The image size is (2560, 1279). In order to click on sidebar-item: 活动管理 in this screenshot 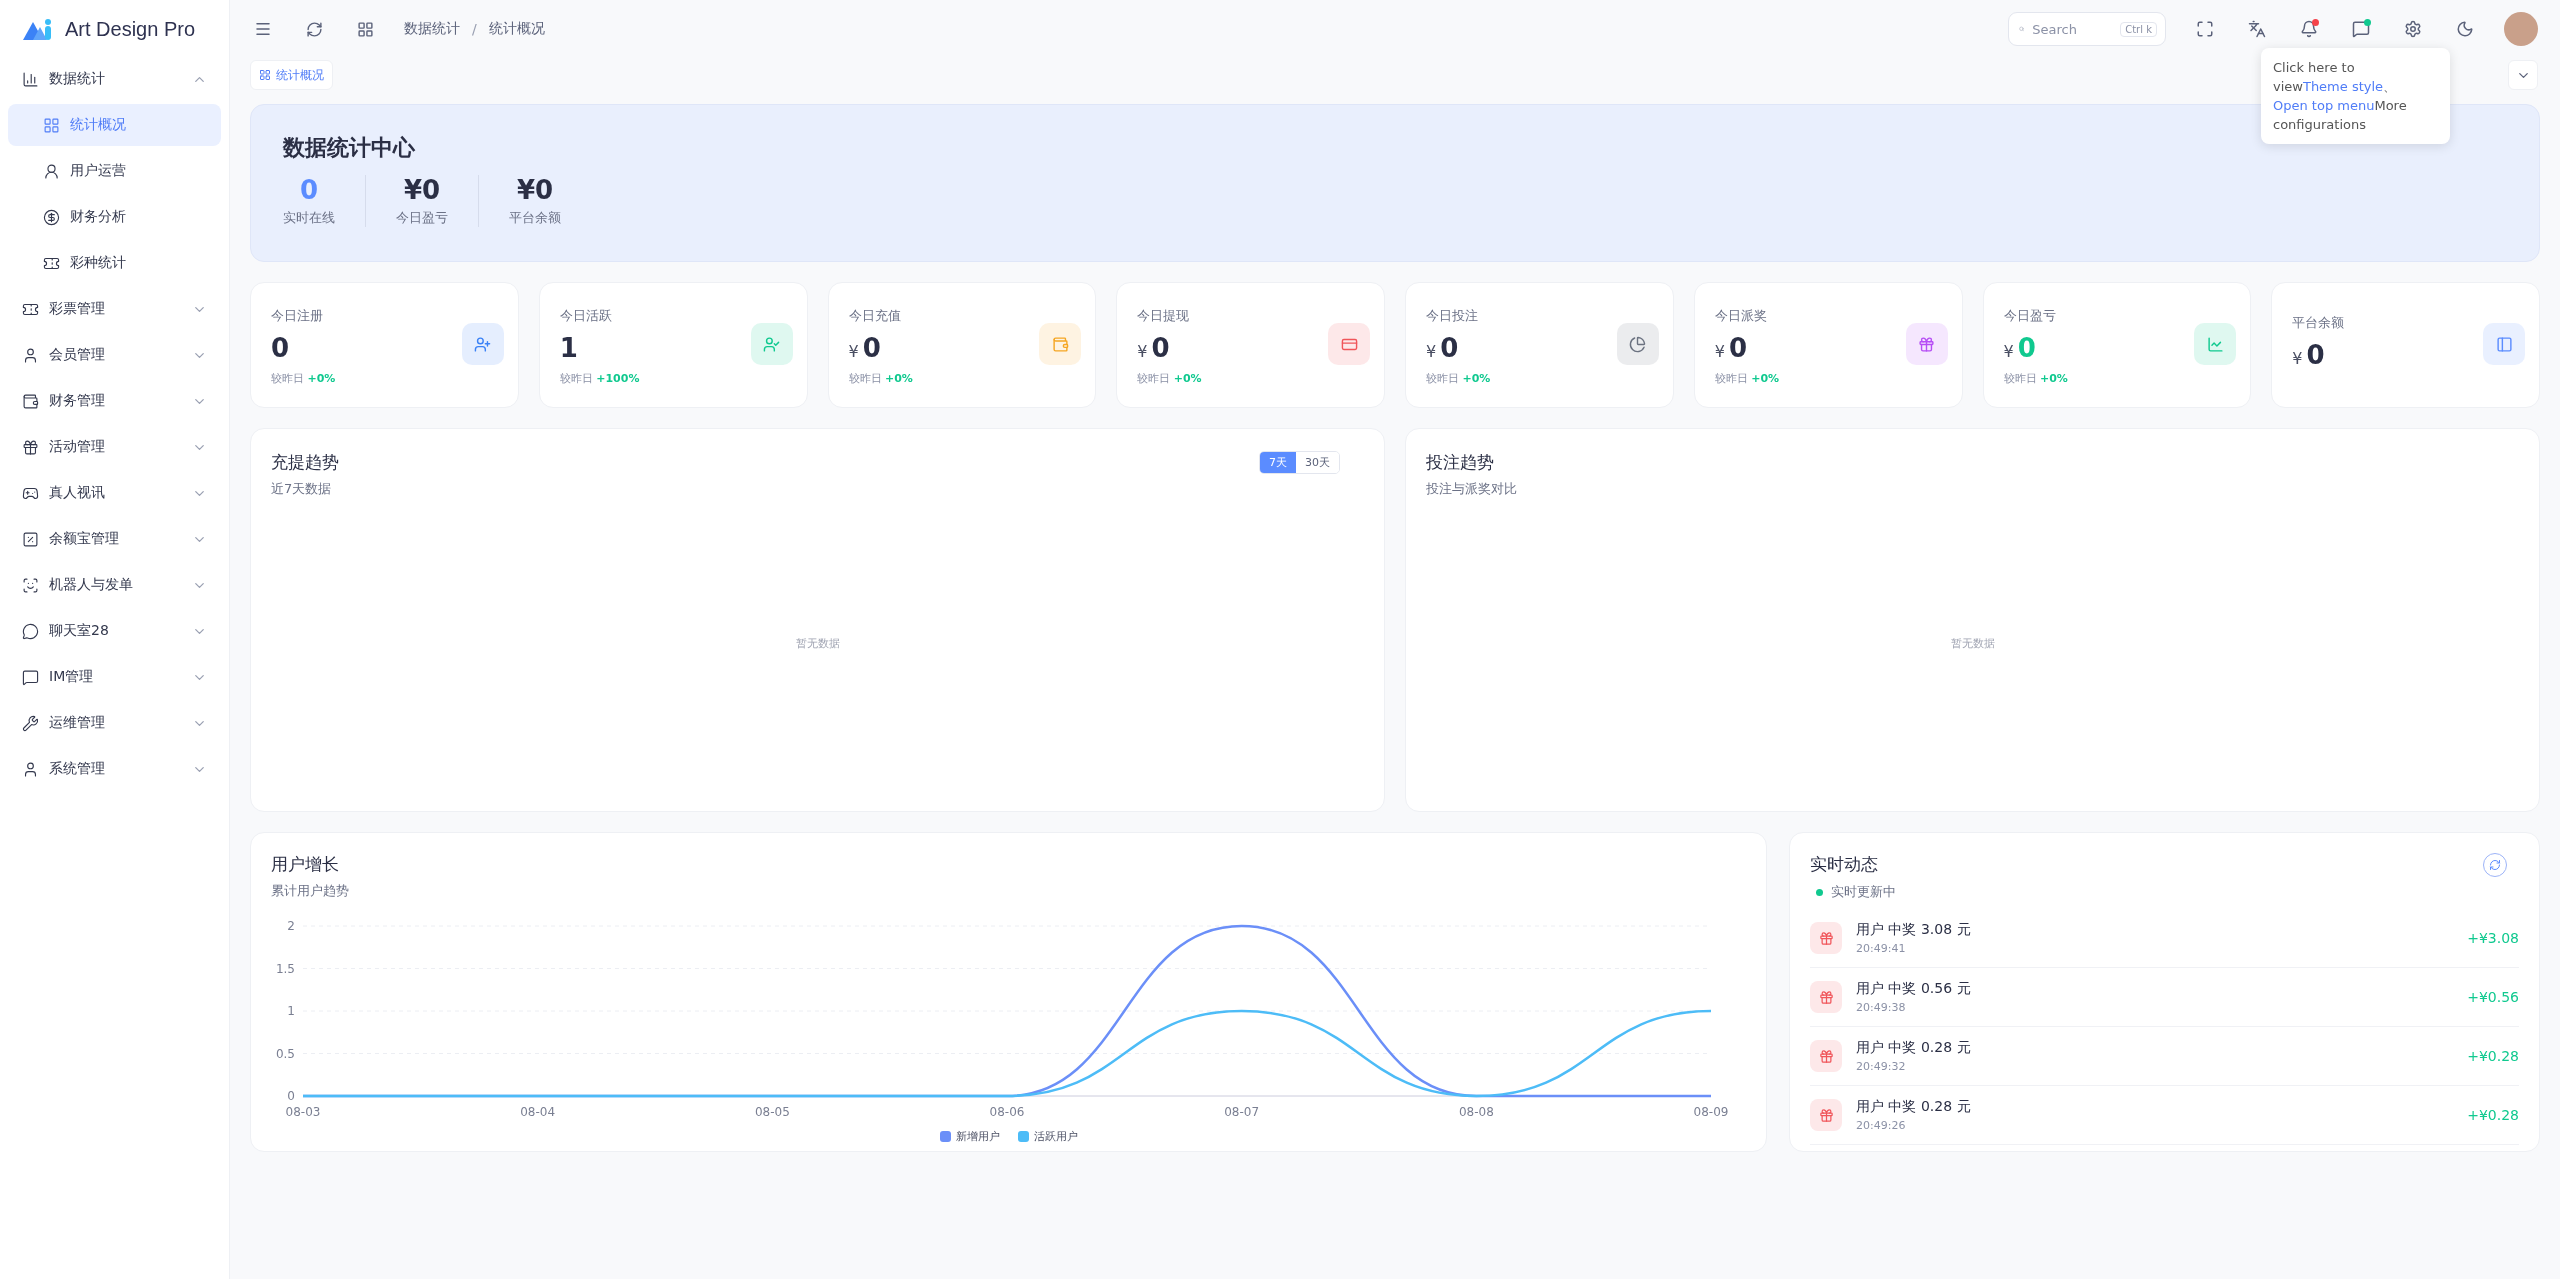, I will do `click(114, 447)`.